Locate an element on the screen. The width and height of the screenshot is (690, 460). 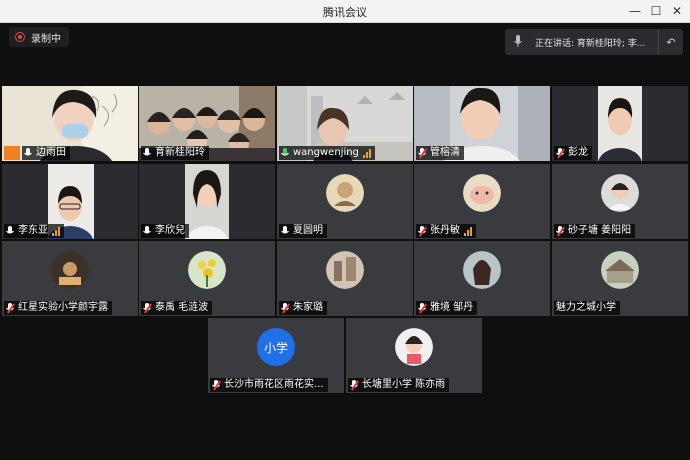
participant-name: 长塘里小学 陈亦雨 is located at coordinates (404, 384).